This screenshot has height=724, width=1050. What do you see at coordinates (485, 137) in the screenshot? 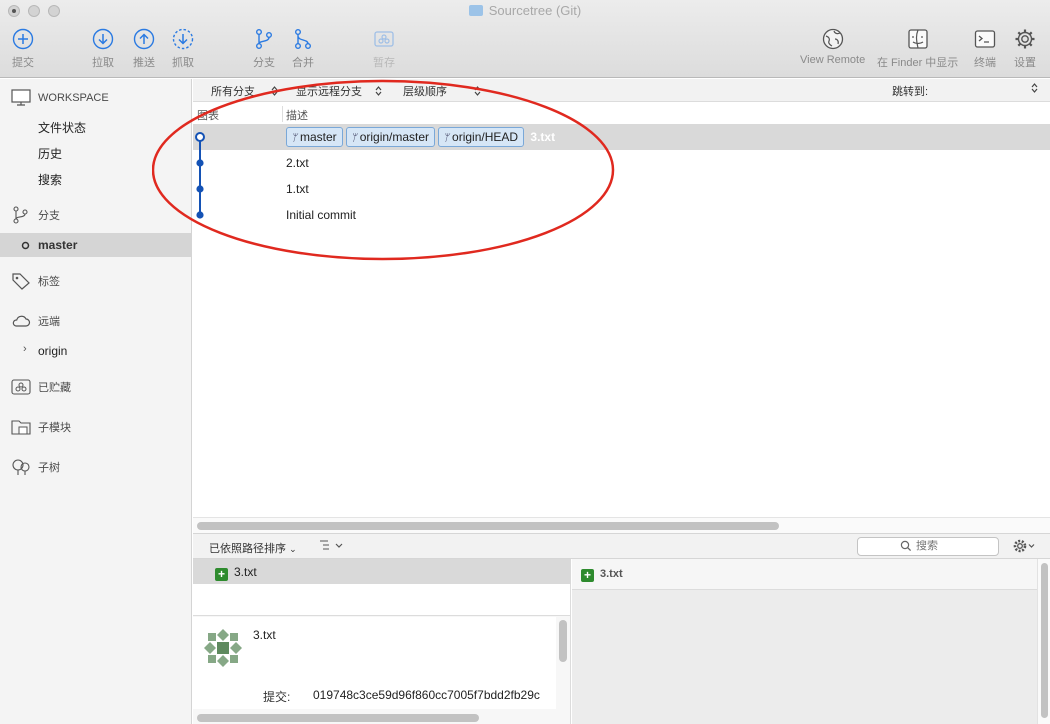
I see `branch-tag-label: origin/HEAD` at bounding box center [485, 137].